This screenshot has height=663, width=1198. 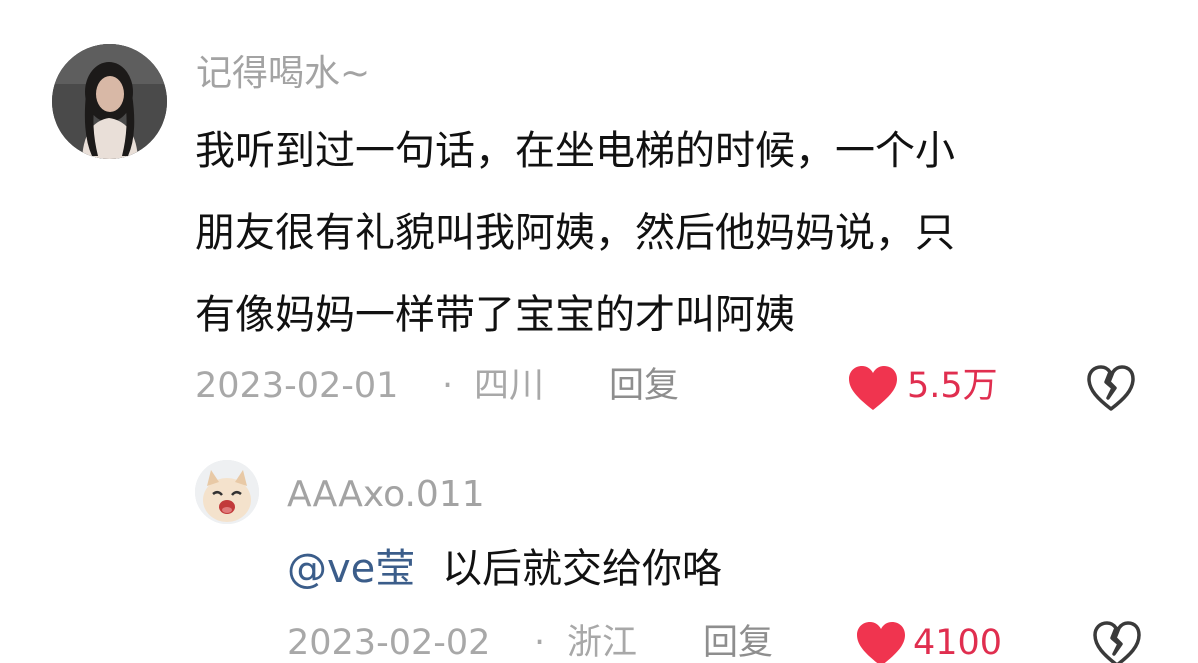 What do you see at coordinates (582, 569) in the screenshot?
I see `reply-text-body: 以后就交给你咯` at bounding box center [582, 569].